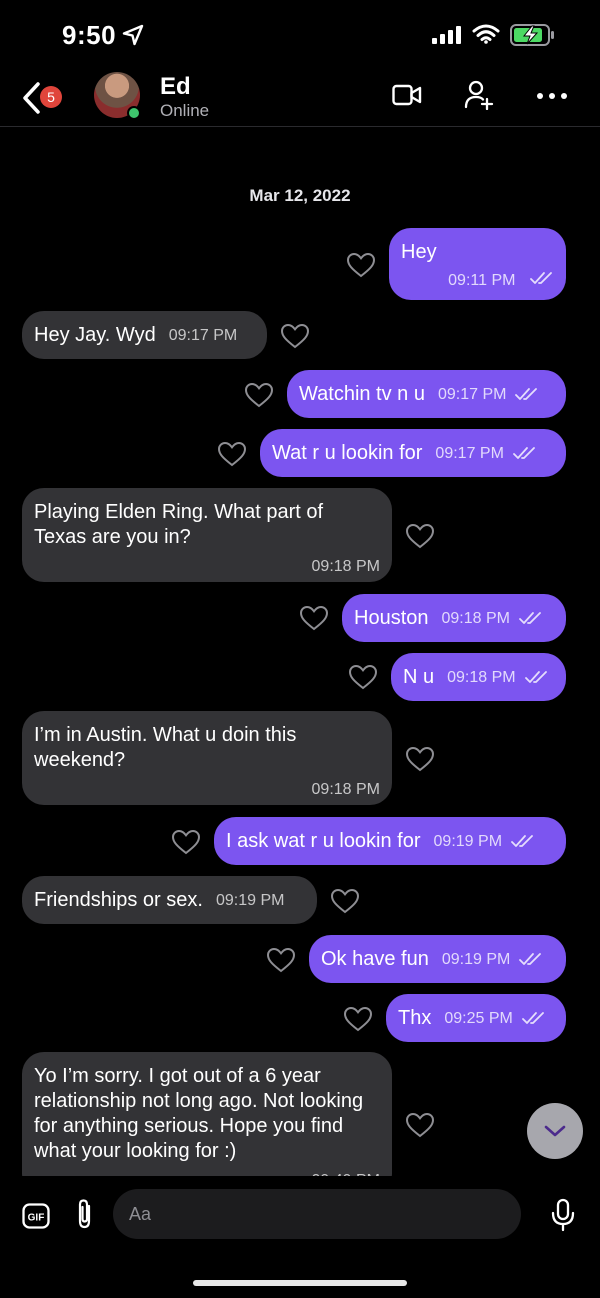 The width and height of the screenshot is (600, 1298). What do you see at coordinates (51, 97) in the screenshot?
I see `unread-badge: 5` at bounding box center [51, 97].